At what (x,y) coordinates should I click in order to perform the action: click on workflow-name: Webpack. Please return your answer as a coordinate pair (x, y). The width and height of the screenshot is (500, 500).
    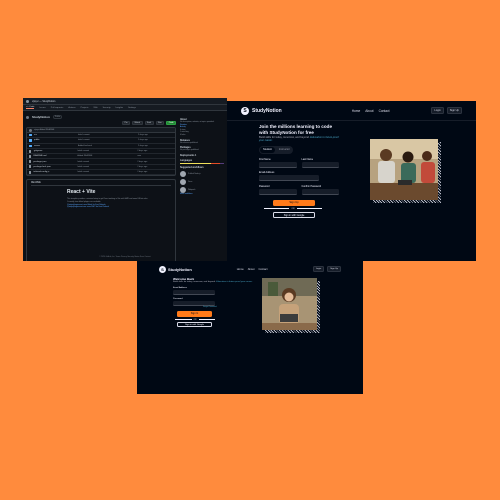
    Looking at the image, I should click on (191, 190).